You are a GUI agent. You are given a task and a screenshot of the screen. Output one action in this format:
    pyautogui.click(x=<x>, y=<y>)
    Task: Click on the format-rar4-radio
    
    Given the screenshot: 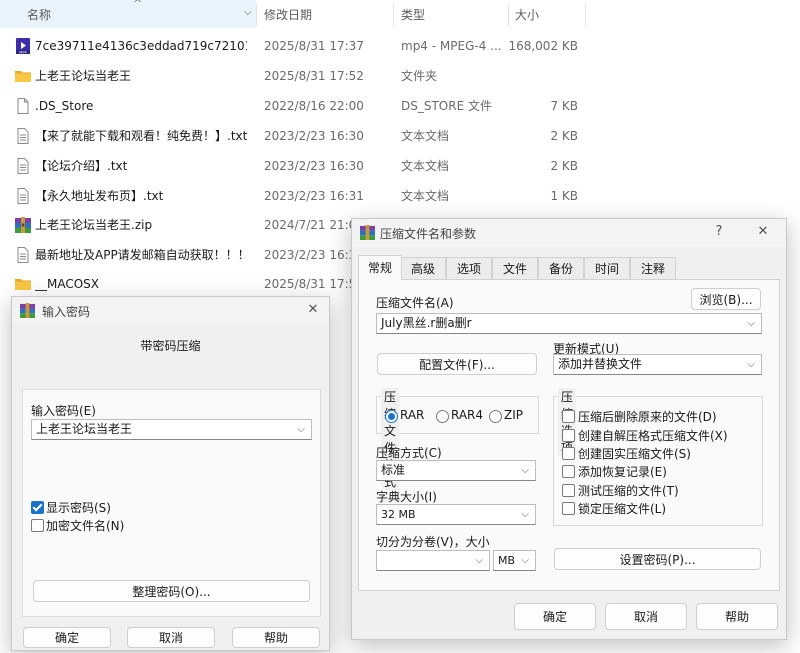 What is the action you would take?
    pyautogui.click(x=442, y=416)
    